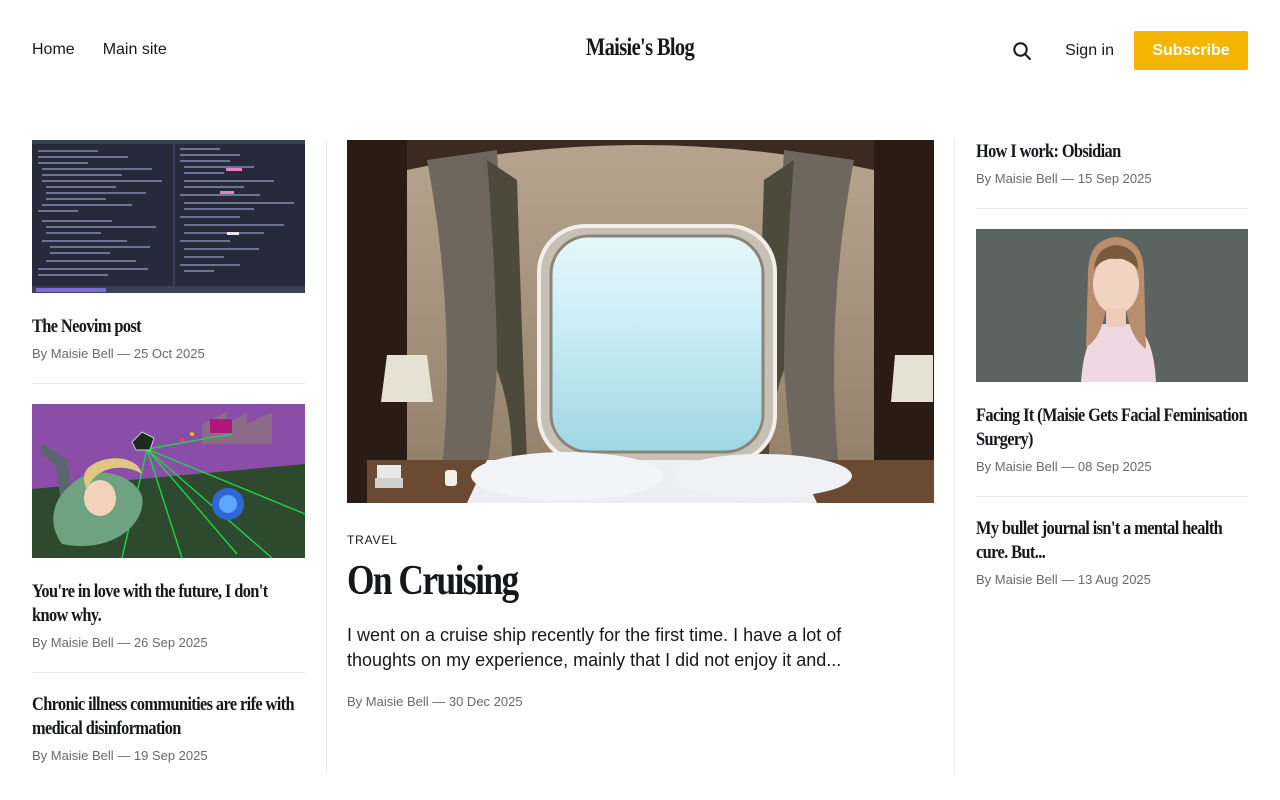  What do you see at coordinates (53, 50) in the screenshot?
I see `nav-home-link: Home` at bounding box center [53, 50].